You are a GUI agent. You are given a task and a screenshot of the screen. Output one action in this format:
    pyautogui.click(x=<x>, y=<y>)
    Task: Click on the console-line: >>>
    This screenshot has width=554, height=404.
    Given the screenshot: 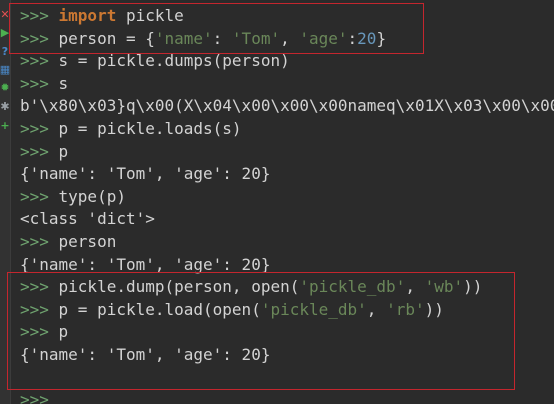 What is the action you would take?
    pyautogui.click(x=39, y=396)
    